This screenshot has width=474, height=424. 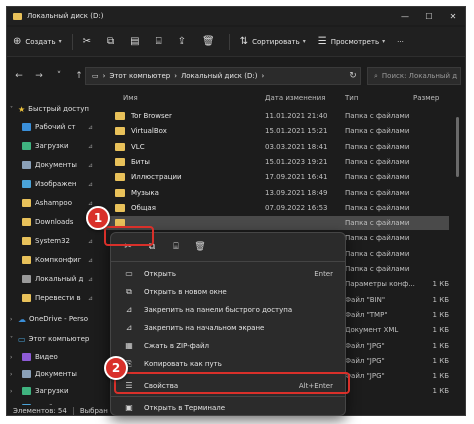 I want to click on sidebar-item: Перевести в ⊿, so click(x=51, y=298).